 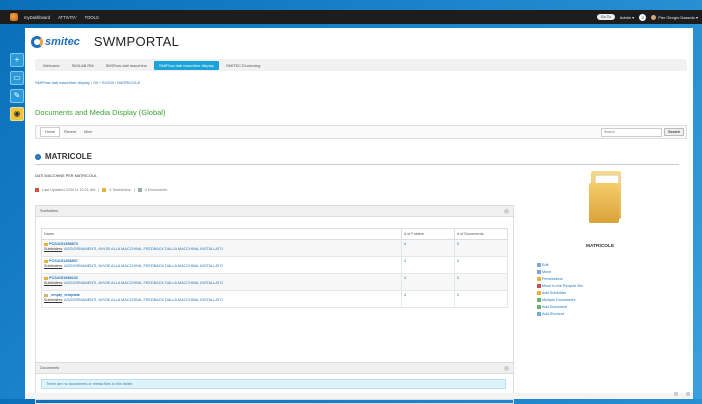 I want to click on large-folder-icon, so click(x=605, y=202).